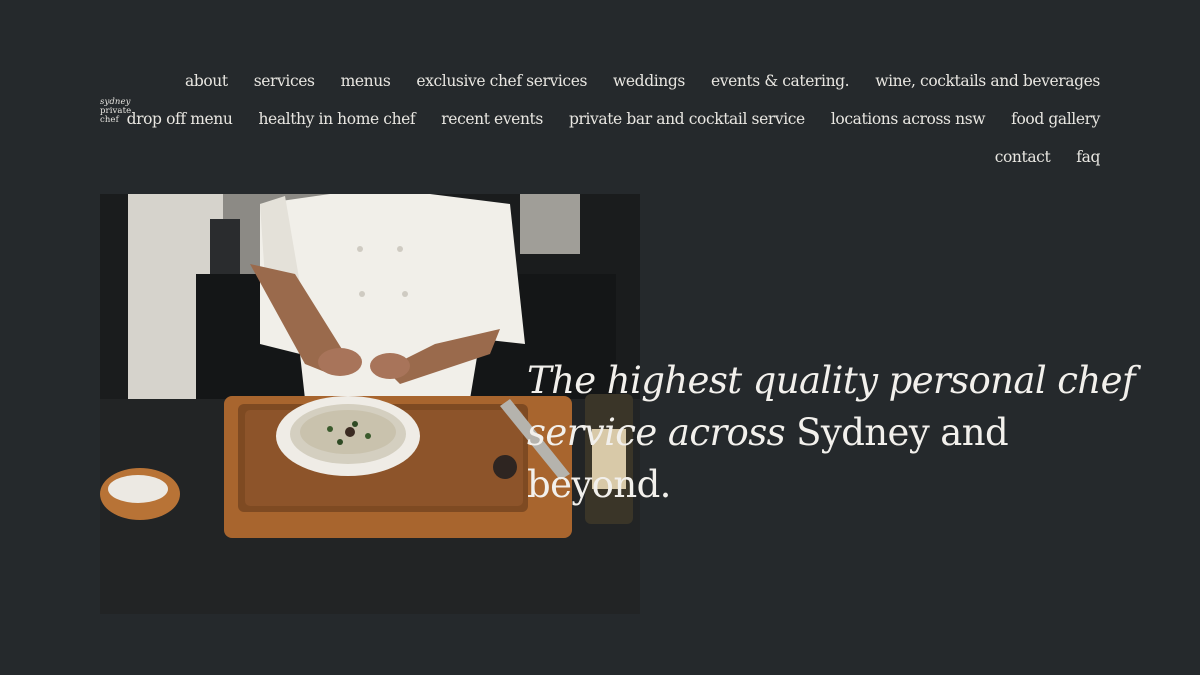 The image size is (1200, 675). I want to click on nav-link-exclusive-chef-services: exclusive chef services, so click(501, 81).